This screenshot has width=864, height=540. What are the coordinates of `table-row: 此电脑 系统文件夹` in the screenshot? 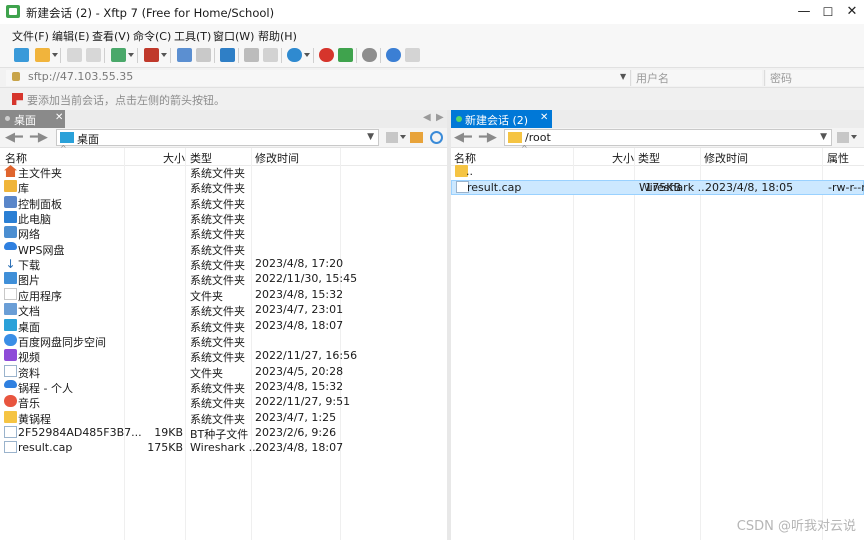 It's located at (223, 218).